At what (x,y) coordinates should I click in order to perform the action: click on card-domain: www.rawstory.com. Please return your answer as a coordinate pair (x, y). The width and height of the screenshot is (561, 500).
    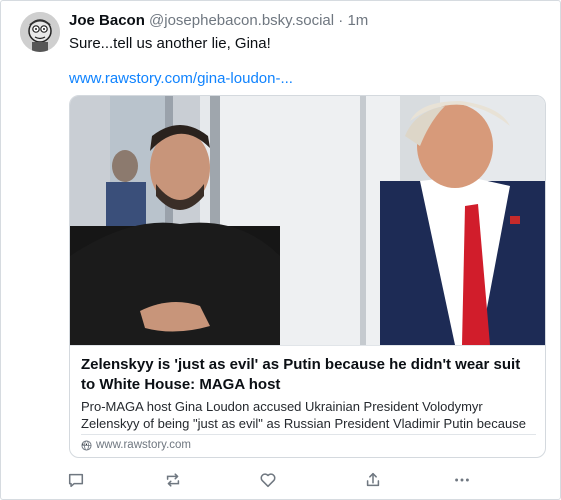
    Looking at the image, I should click on (136, 445).